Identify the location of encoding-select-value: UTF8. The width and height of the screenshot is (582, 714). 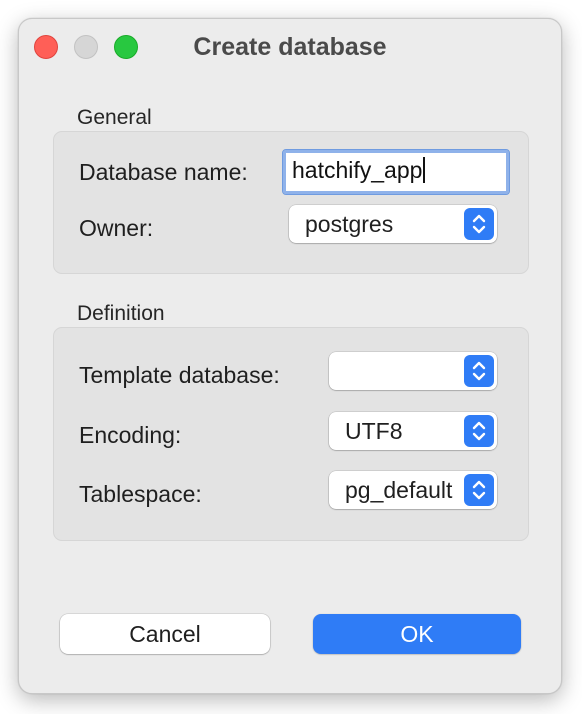
(374, 431).